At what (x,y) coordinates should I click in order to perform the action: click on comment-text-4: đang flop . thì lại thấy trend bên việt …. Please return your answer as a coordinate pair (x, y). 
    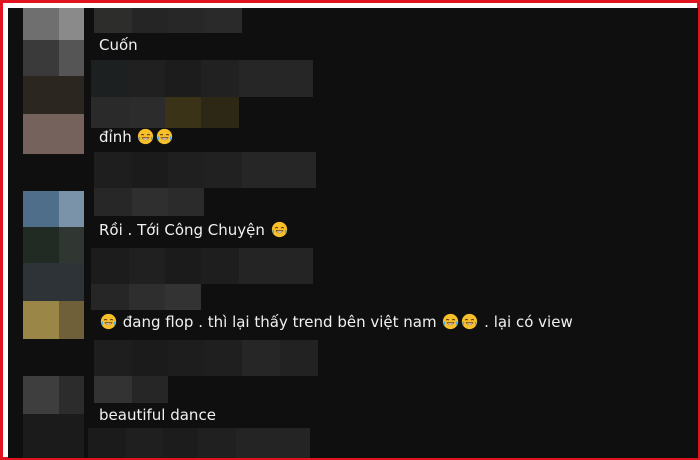
    Looking at the image, I should click on (336, 322).